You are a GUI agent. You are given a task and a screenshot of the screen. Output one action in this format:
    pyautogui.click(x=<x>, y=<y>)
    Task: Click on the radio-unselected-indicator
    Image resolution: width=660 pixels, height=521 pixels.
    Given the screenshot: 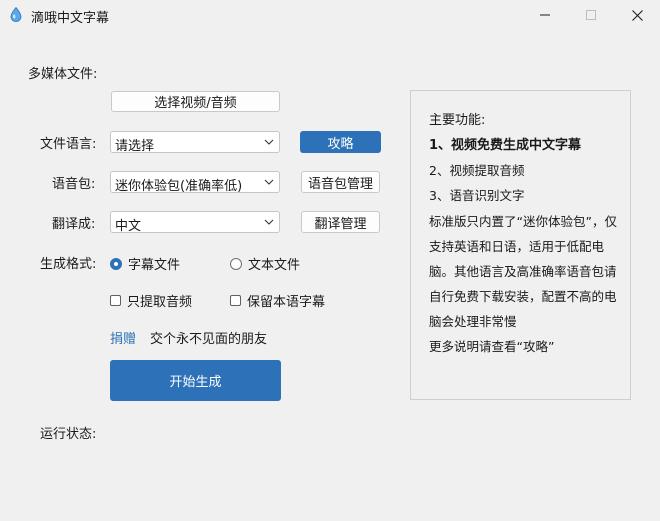 What is the action you would take?
    pyautogui.click(x=236, y=263)
    